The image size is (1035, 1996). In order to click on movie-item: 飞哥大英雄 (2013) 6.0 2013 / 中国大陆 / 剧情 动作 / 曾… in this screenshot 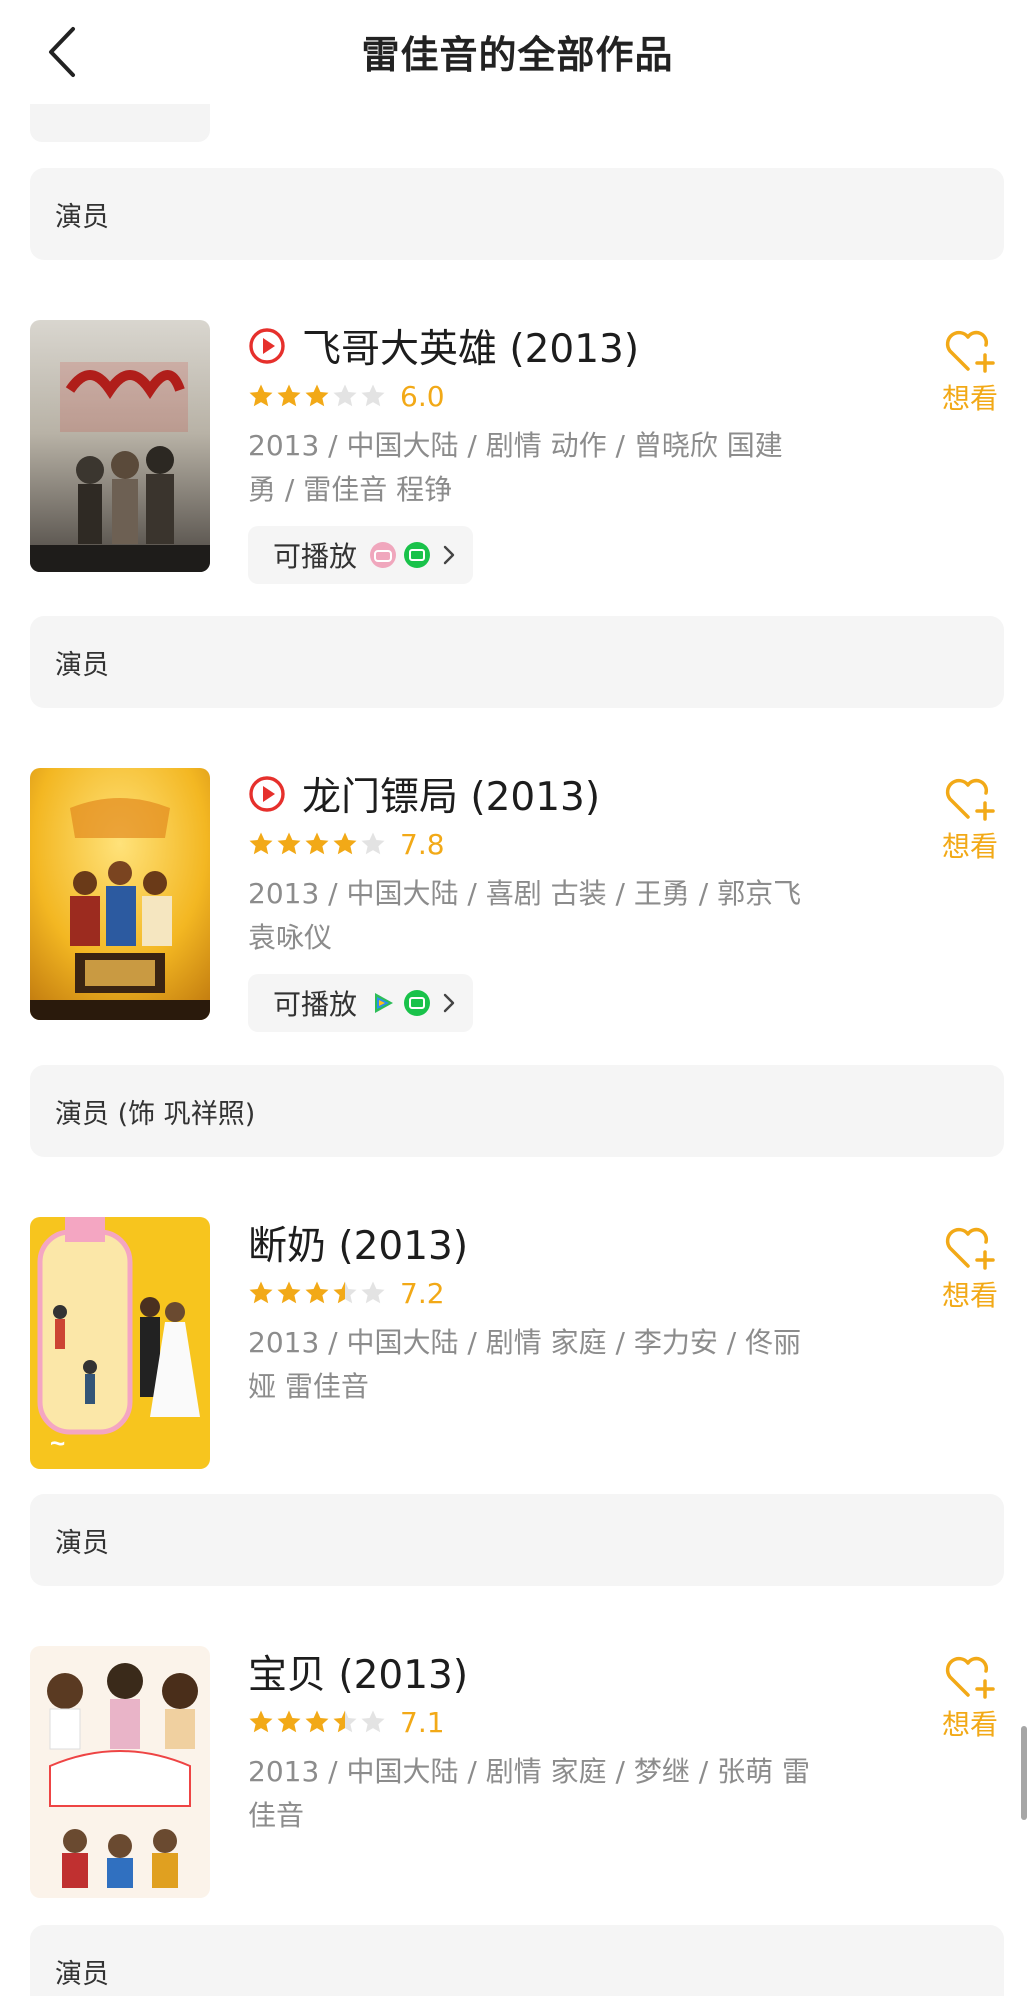, I will do `click(517, 452)`.